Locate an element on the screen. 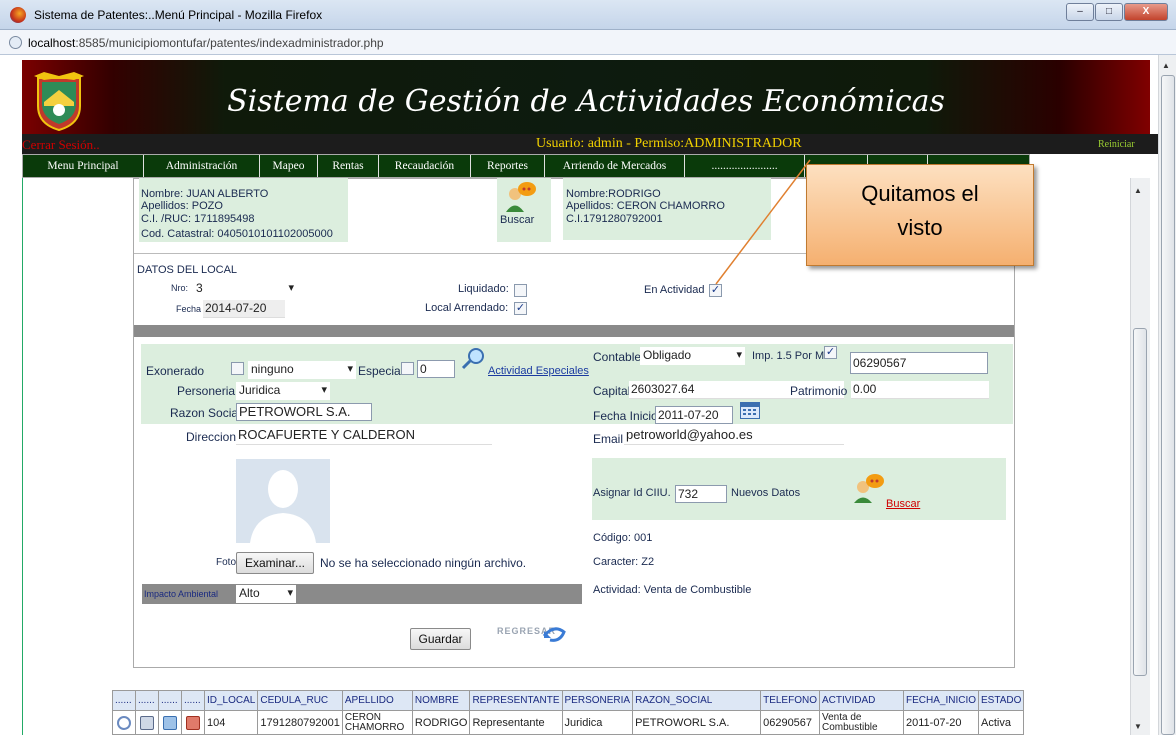 This screenshot has height=735, width=1176. actividad-especiales-link: Actividad Especiales is located at coordinates (538, 371).